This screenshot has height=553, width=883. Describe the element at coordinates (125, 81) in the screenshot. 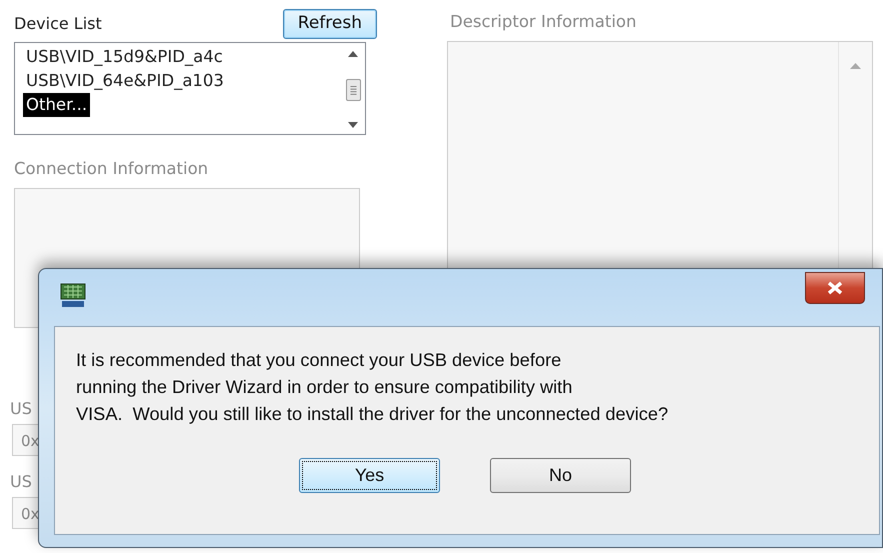

I see `device-list-item: USB\VID_64e&PID_a103` at that location.